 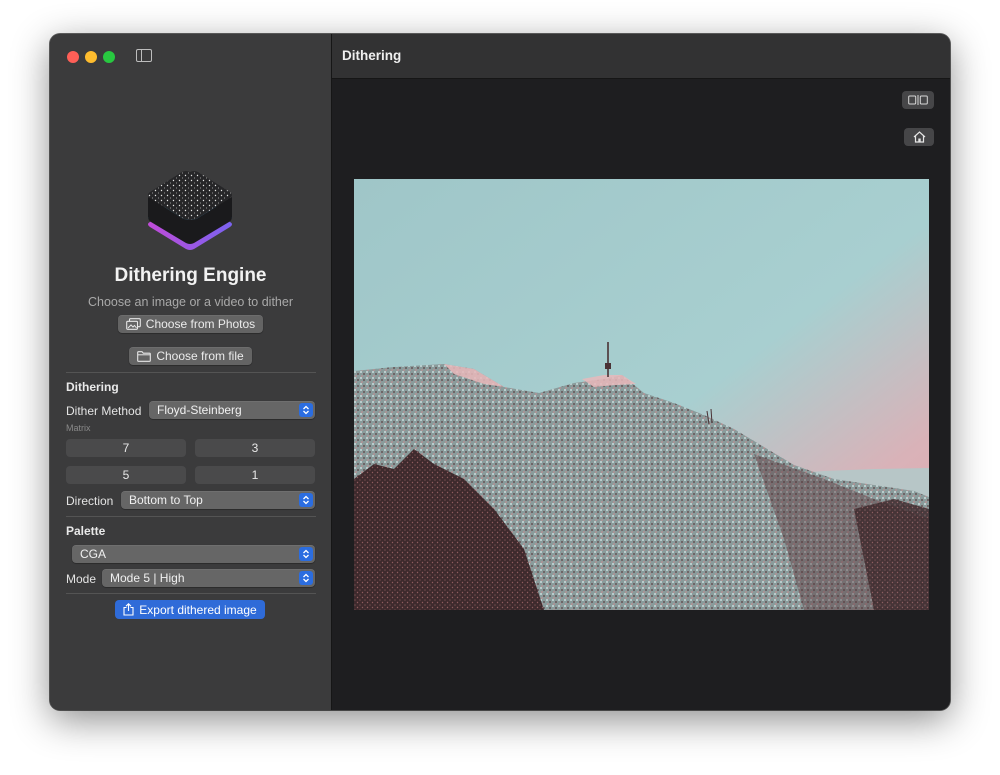 What do you see at coordinates (104, 411) in the screenshot?
I see `dither-method-label: Dither Method` at bounding box center [104, 411].